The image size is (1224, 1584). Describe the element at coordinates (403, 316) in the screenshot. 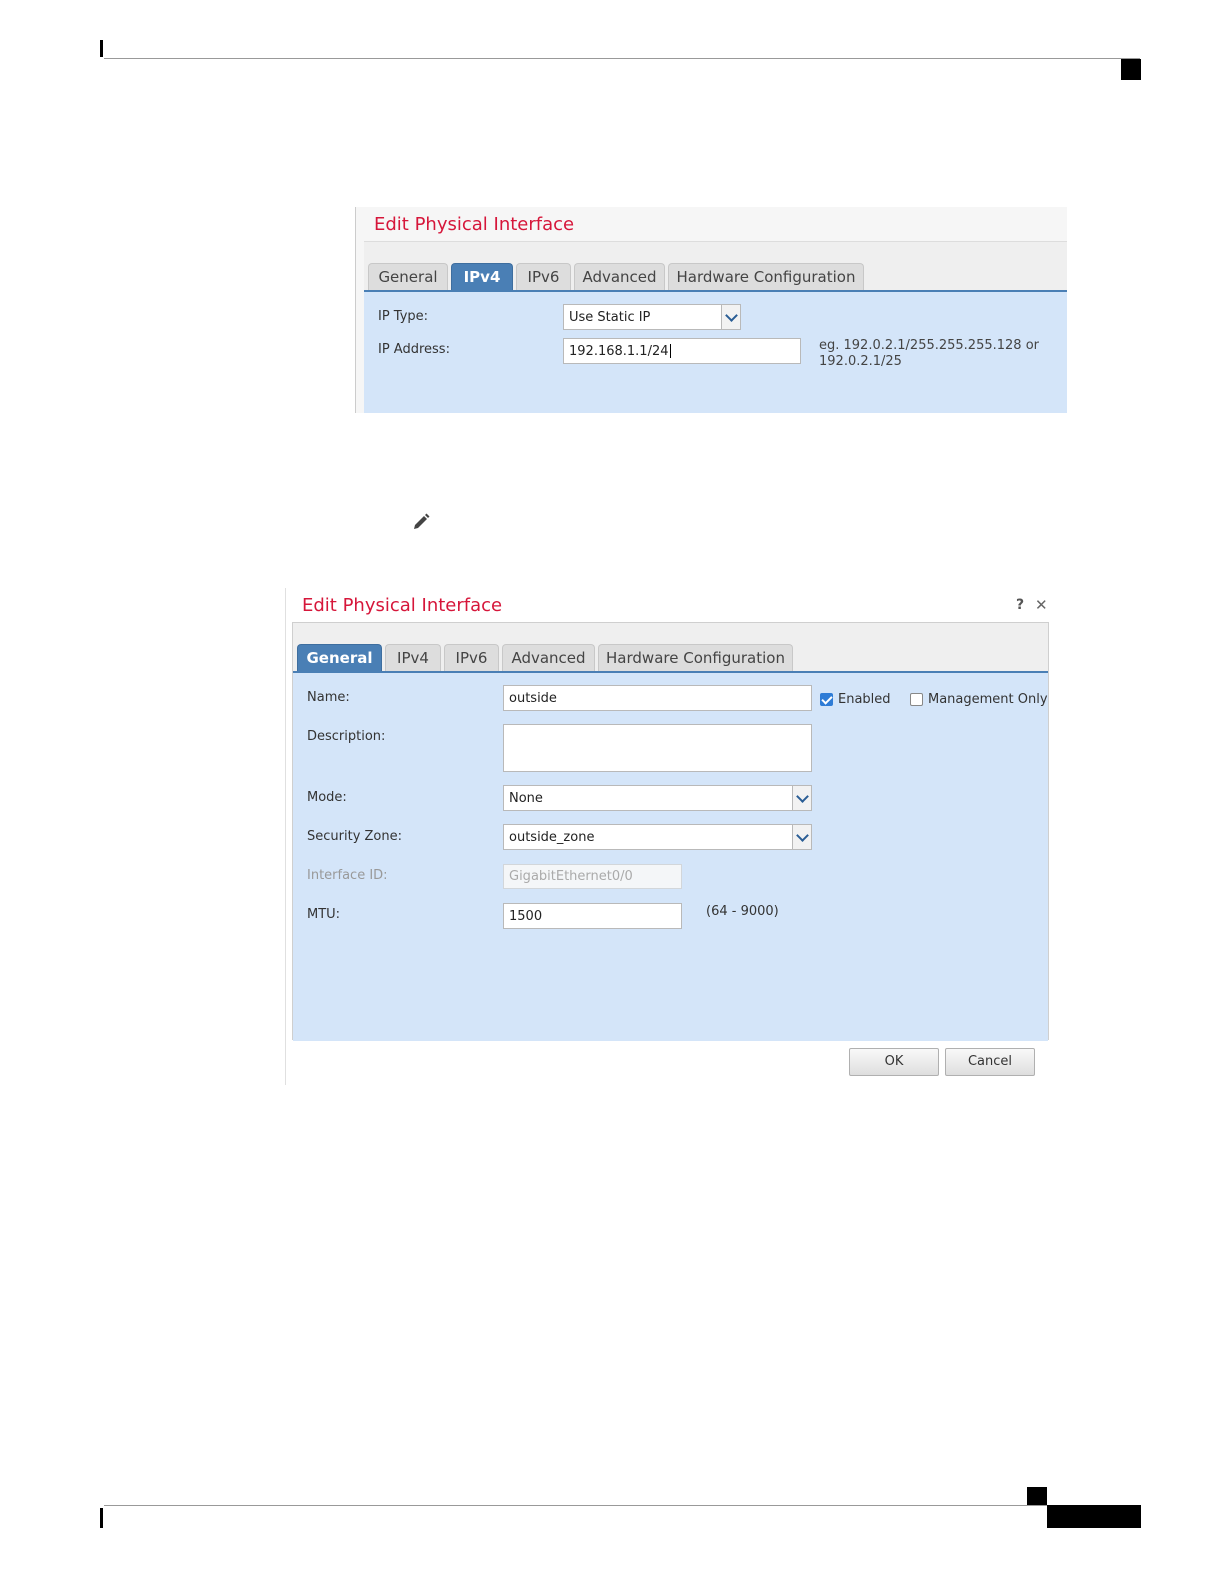

I see `ip-type-label: IP Type:` at that location.